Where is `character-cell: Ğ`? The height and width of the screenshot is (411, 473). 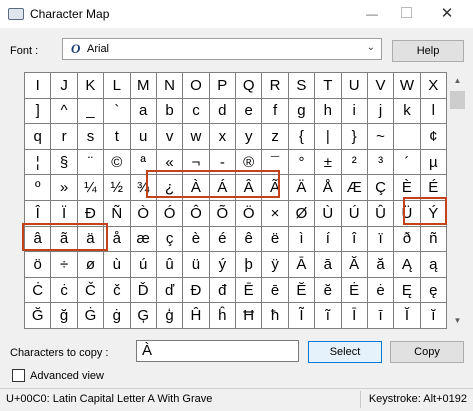
character-cell: Ğ is located at coordinates (38, 316).